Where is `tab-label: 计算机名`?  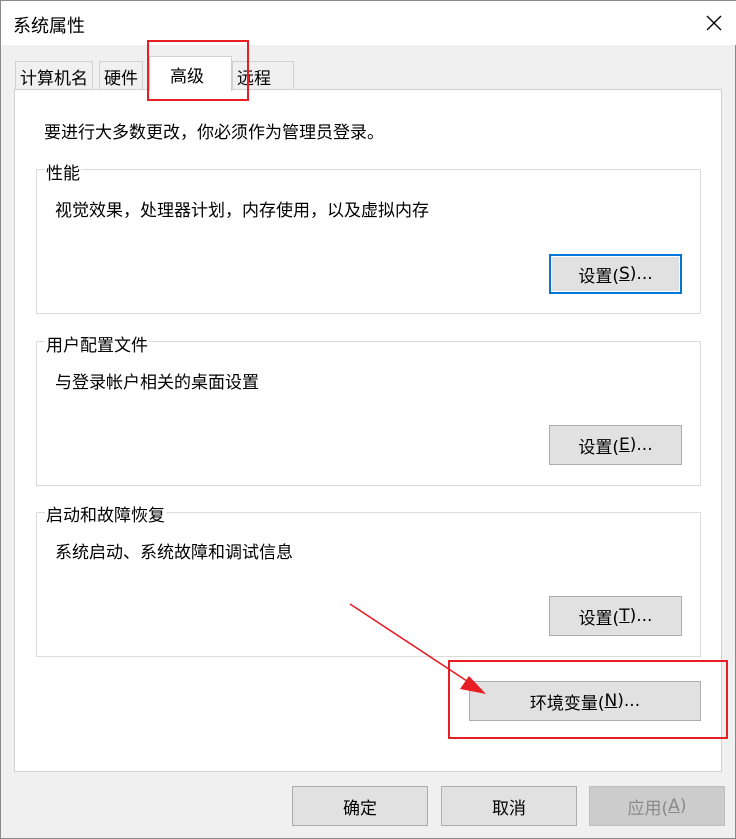 tab-label: 计算机名 is located at coordinates (54, 79).